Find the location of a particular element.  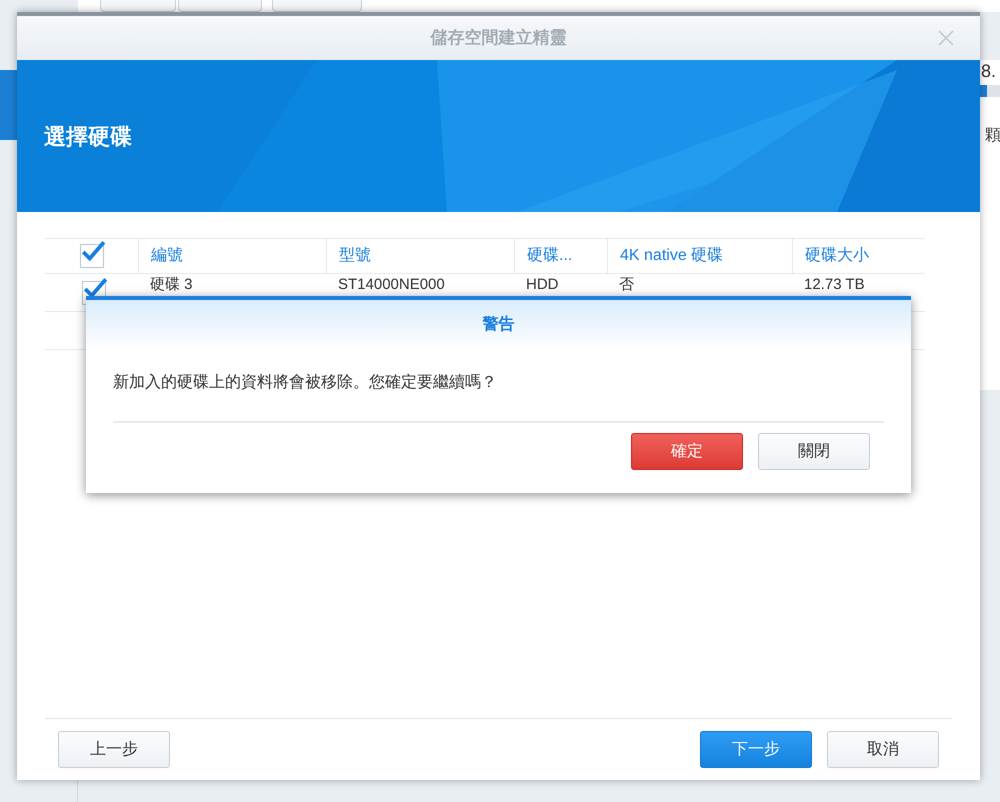

dialog-message: 新加入的硬碟上的資料將會被移除。您確定要繼續嗎？ is located at coordinates (305, 382).